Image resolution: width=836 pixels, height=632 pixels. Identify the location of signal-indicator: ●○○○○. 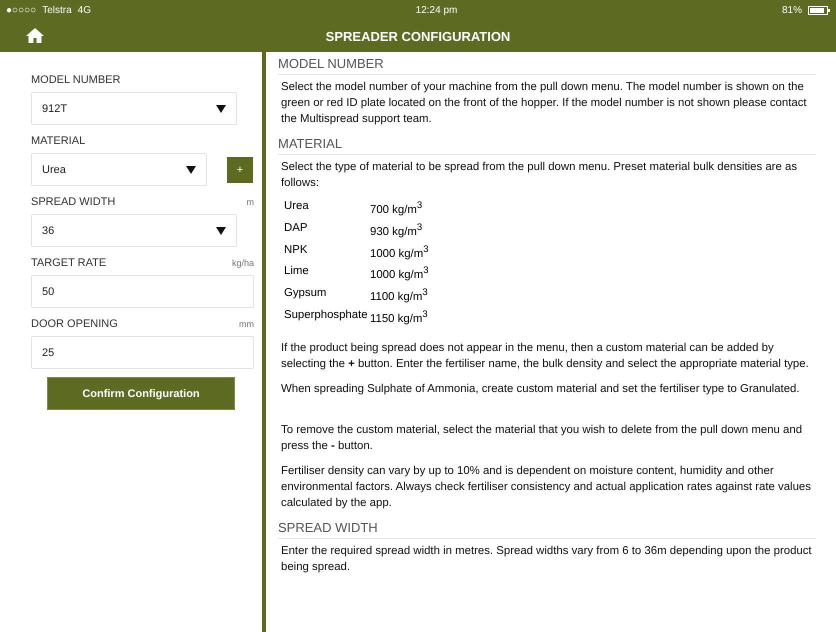
(21, 10).